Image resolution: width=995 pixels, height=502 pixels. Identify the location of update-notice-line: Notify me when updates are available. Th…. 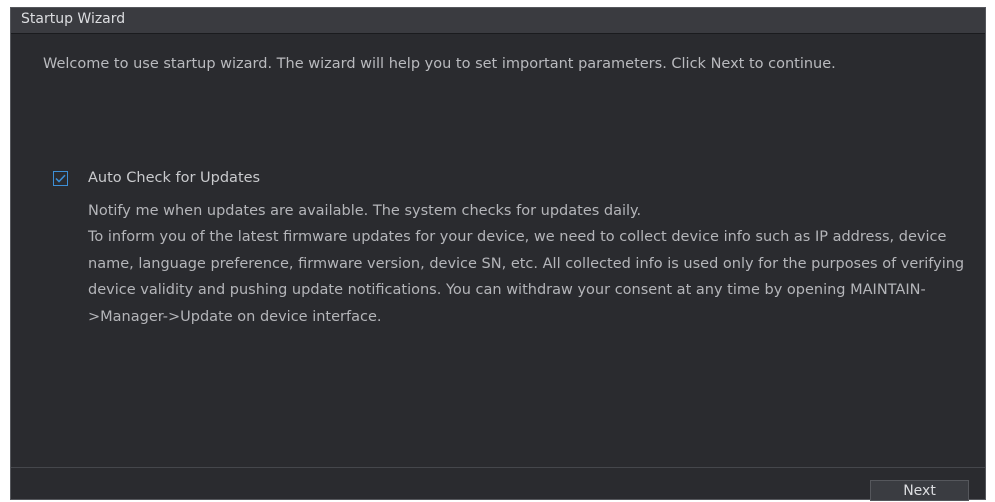
(365, 211).